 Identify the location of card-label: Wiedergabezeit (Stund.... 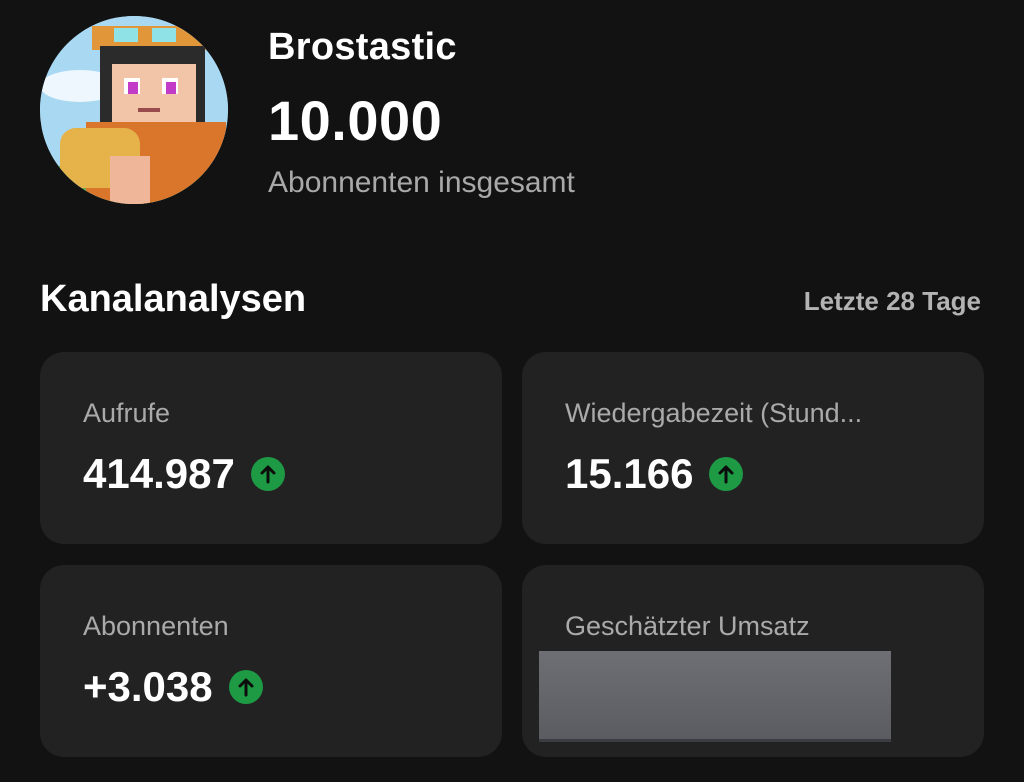
(714, 413).